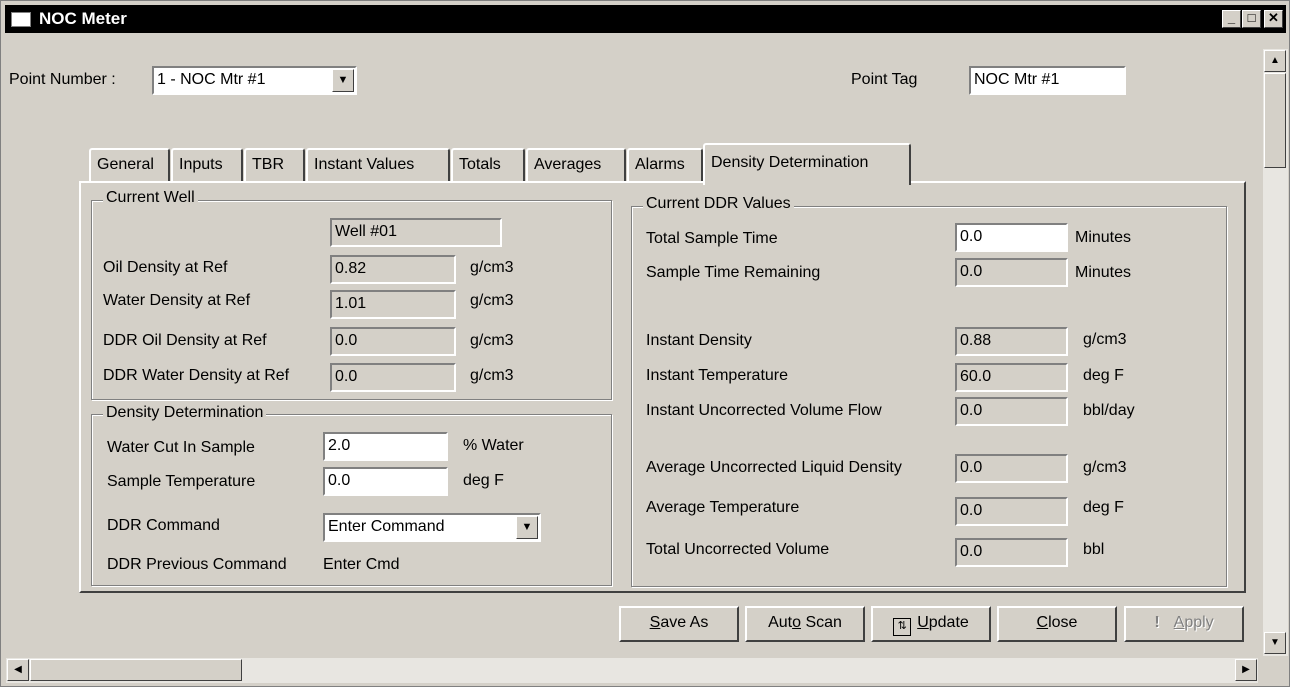 The height and width of the screenshot is (689, 1292). I want to click on auto-scan-label-b: Scan, so click(821, 622).